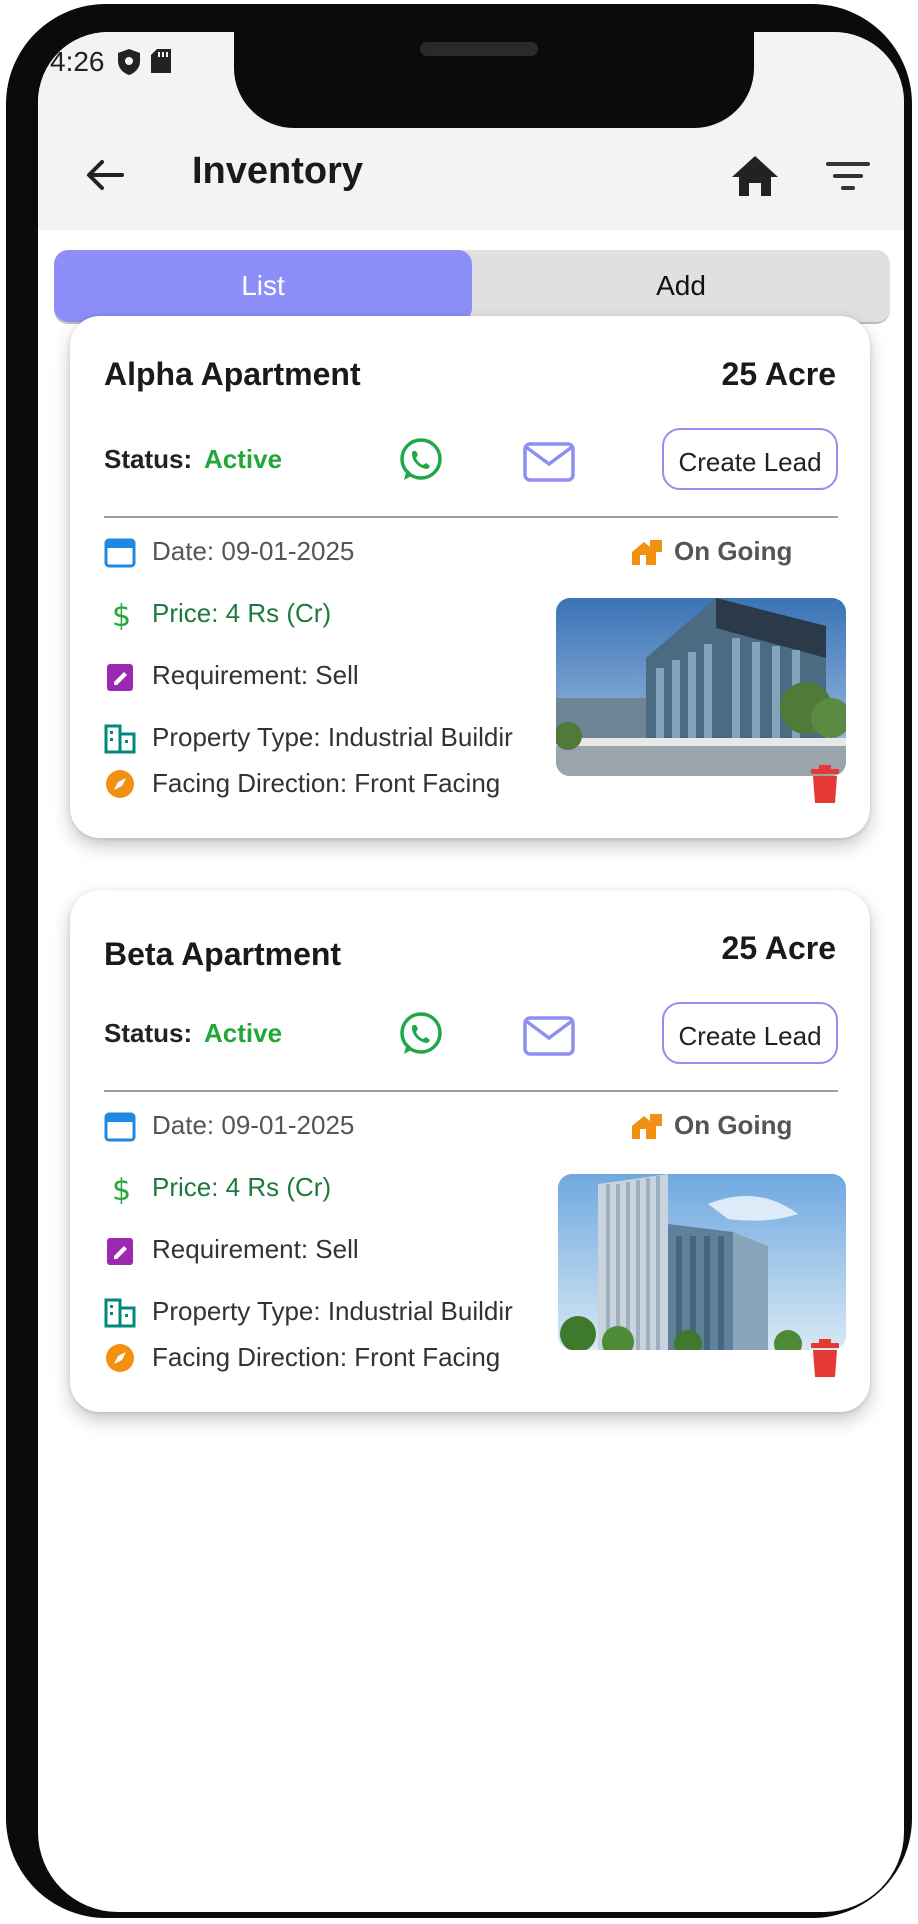 This screenshot has height=1924, width=918. I want to click on page-title: Inventory, so click(278, 171).